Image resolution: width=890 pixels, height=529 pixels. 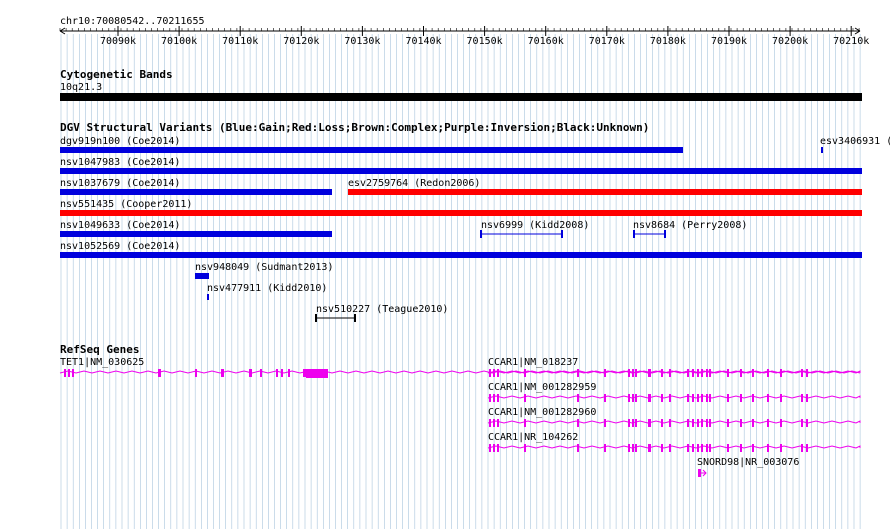 What do you see at coordinates (102, 362) in the screenshot?
I see `gene-label: TET1|NM_030625` at bounding box center [102, 362].